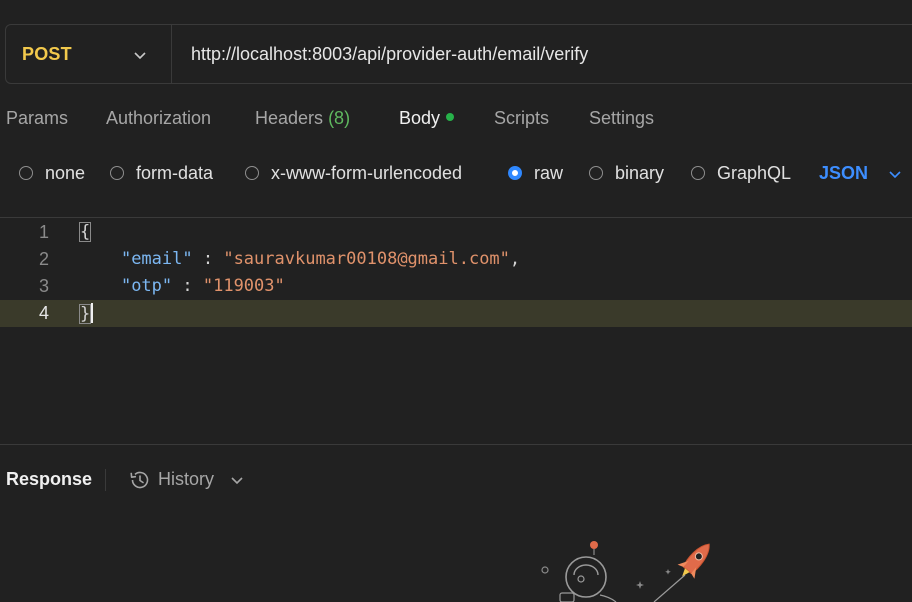 The height and width of the screenshot is (602, 912). Describe the element at coordinates (450, 117) in the screenshot. I see `body-active-dot` at that location.